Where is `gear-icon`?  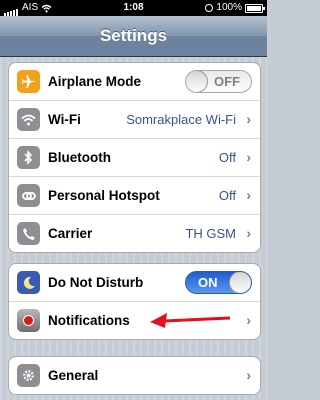 gear-icon is located at coordinates (28, 375).